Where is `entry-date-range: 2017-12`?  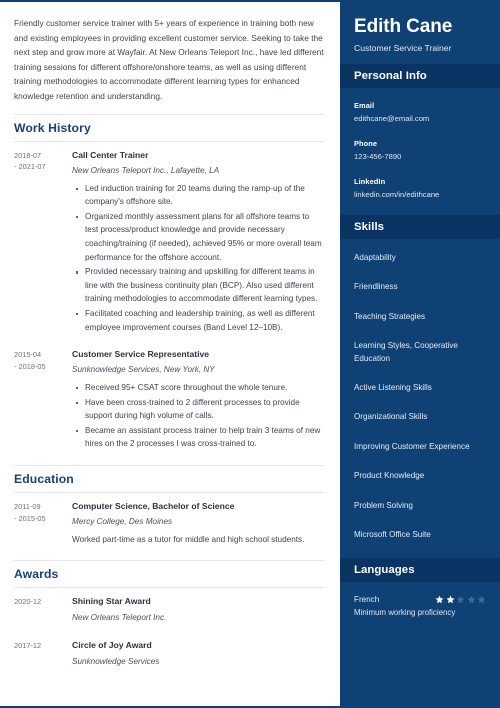 entry-date-range: 2017-12 is located at coordinates (41, 653).